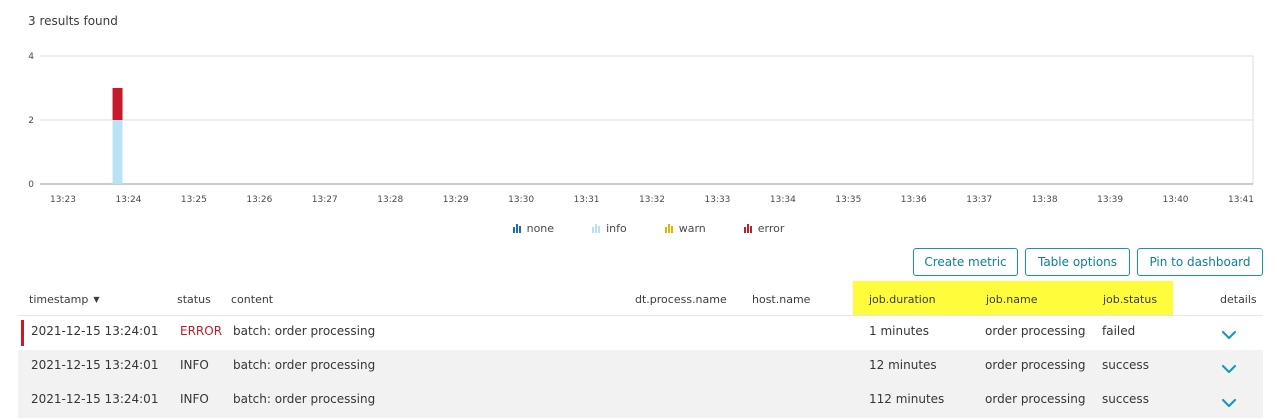 This screenshot has width=1277, height=420. What do you see at coordinates (194, 200) in the screenshot?
I see `x-tick-label: 13:25` at bounding box center [194, 200].